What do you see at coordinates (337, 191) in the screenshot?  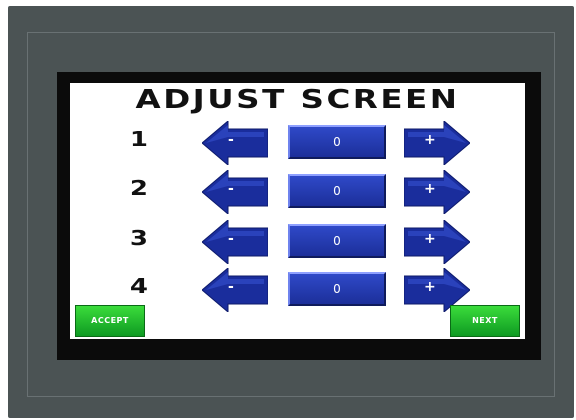 I see `value-display-2: 0` at bounding box center [337, 191].